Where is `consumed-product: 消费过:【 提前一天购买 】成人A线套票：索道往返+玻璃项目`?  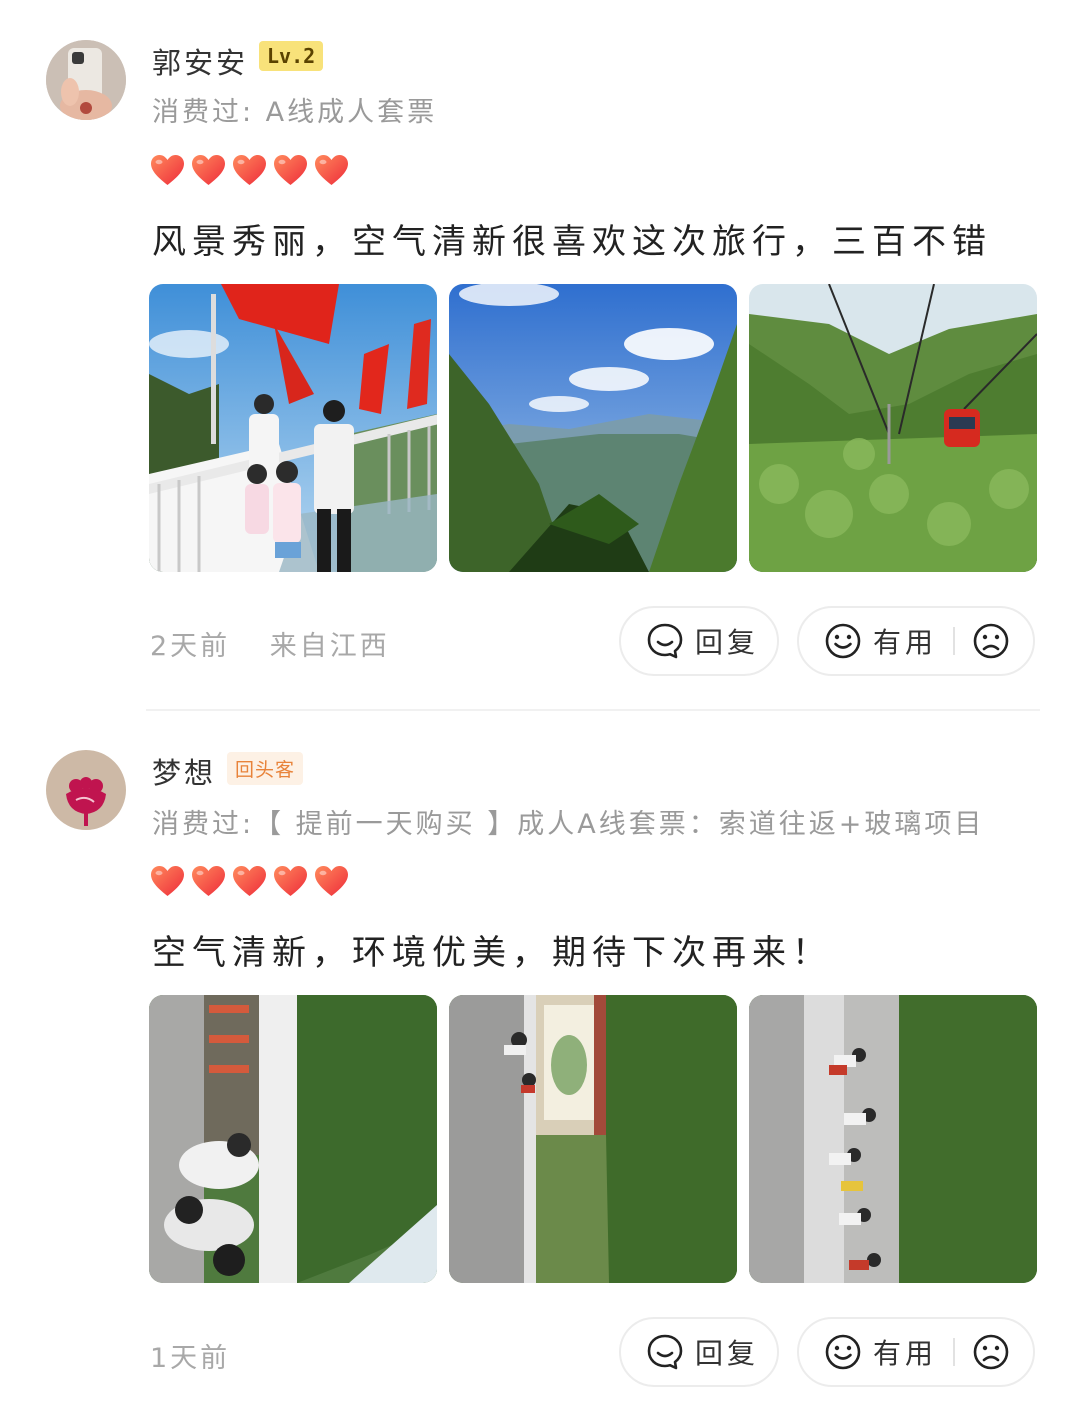 consumed-product: 消费过:【 提前一天购买 】成人A线套票：索道往返+玻璃项目 is located at coordinates (568, 824).